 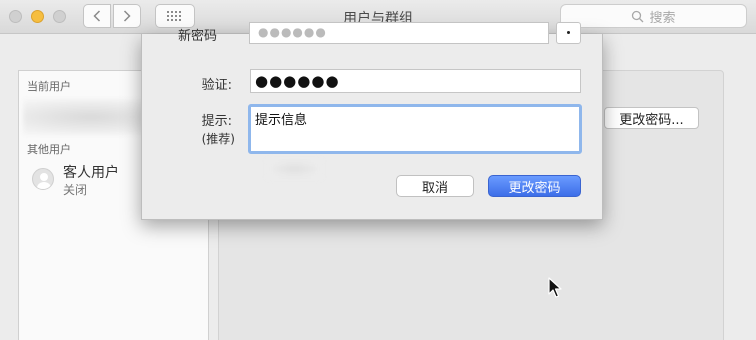 What do you see at coordinates (415, 129) in the screenshot?
I see `password-hint-field: 提示信息` at bounding box center [415, 129].